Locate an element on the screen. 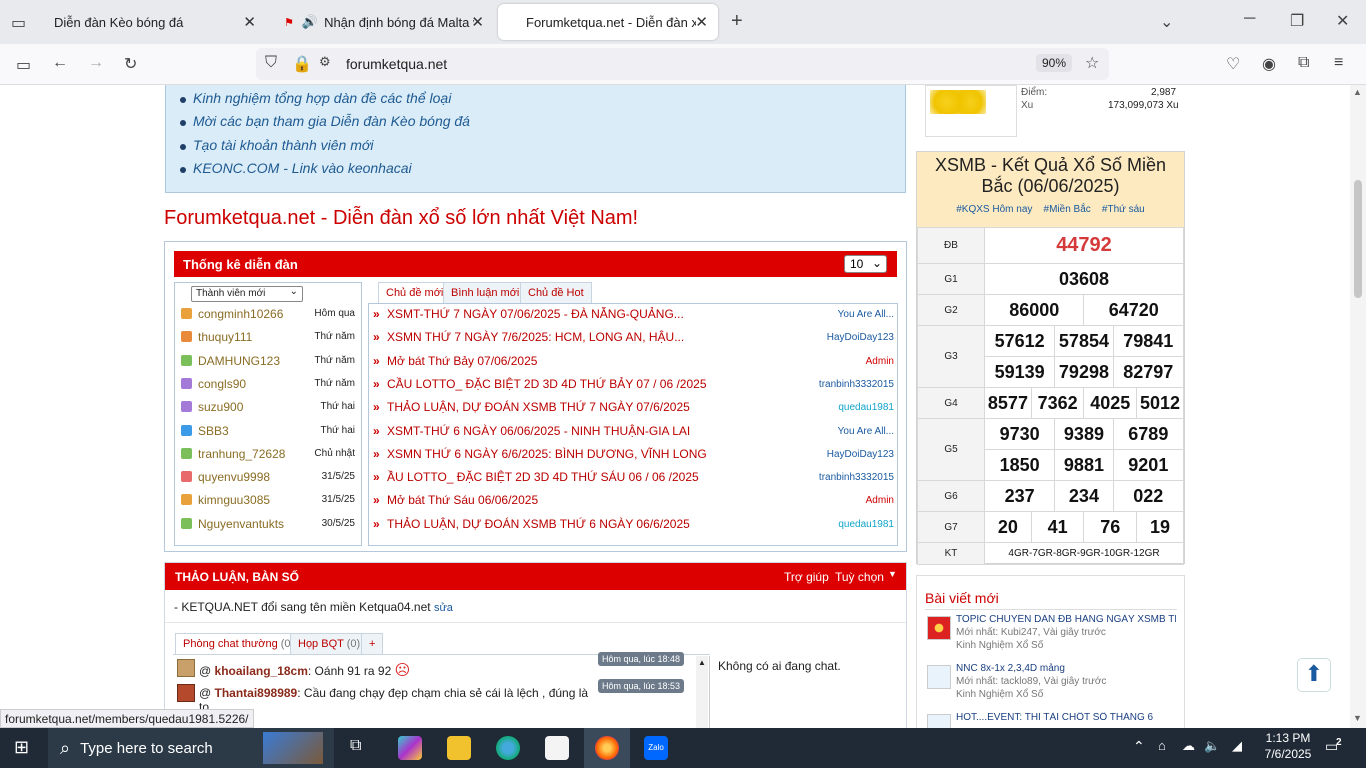 The image size is (1366, 768). member-name: suzu900 is located at coordinates (220, 407).